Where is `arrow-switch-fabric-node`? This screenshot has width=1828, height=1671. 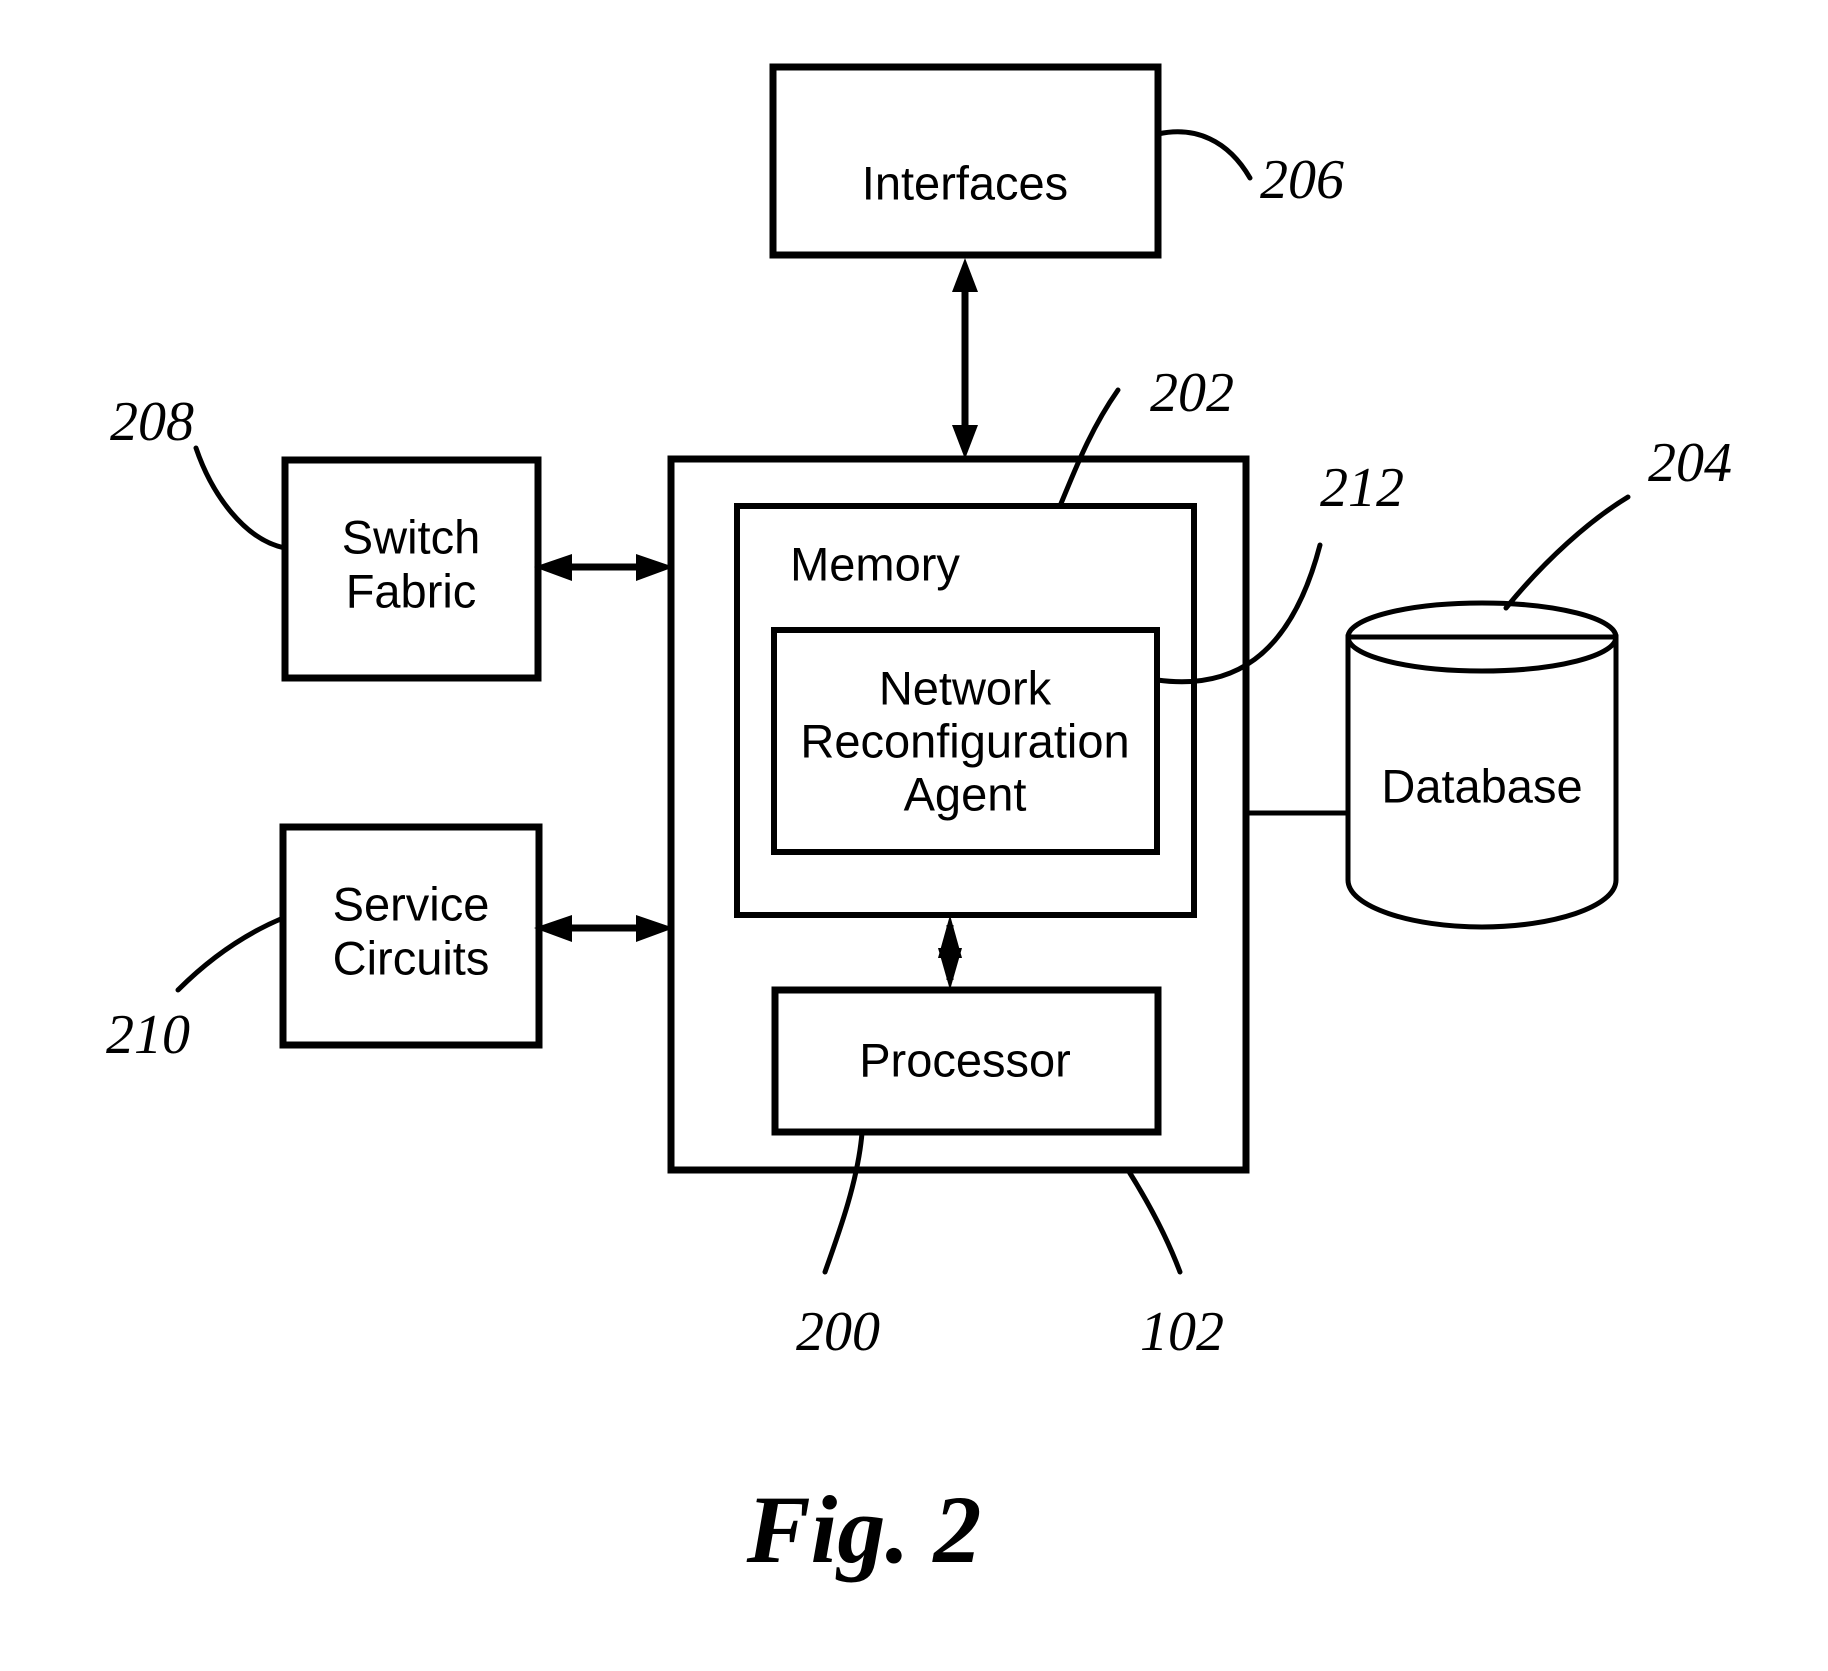
arrow-switch-fabric-node is located at coordinates (604, 567).